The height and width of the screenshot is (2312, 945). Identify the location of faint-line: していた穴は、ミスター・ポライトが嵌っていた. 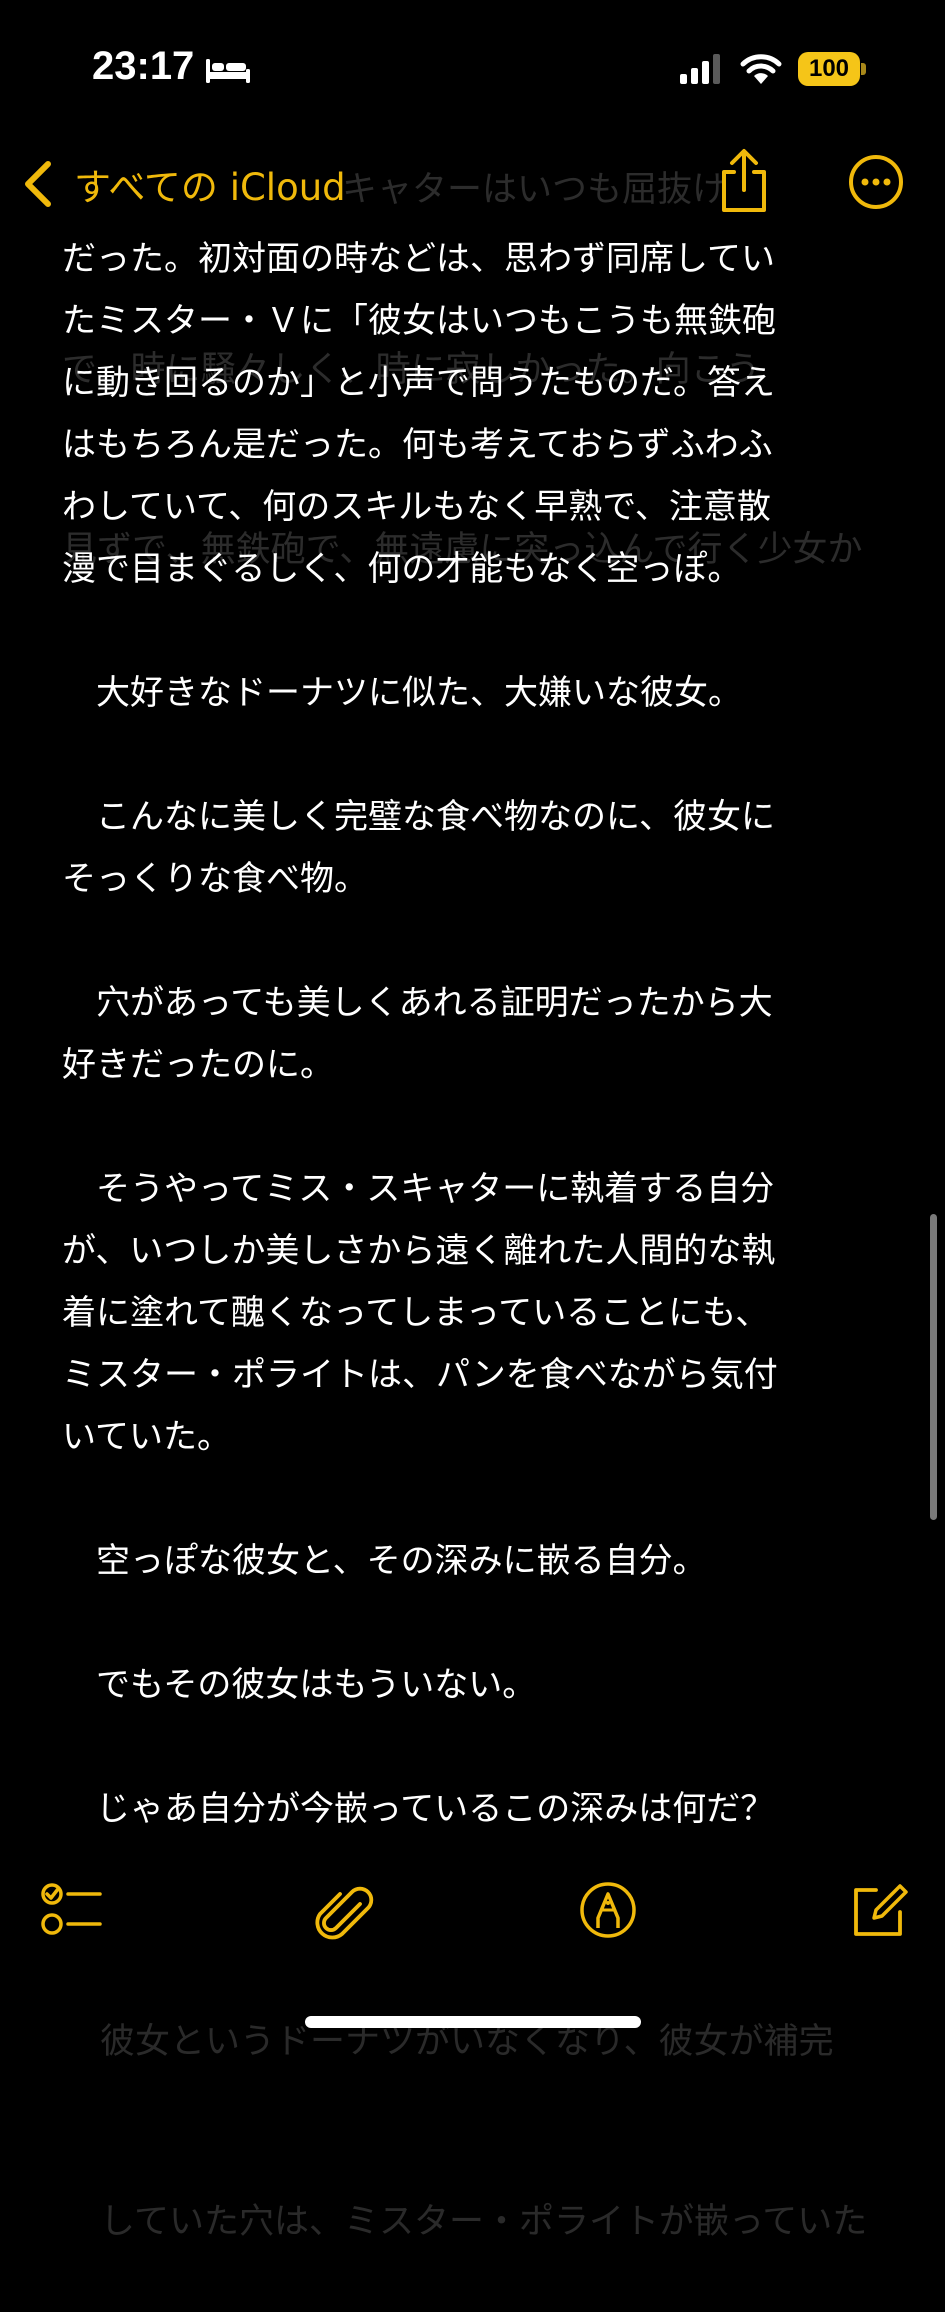
(484, 2222).